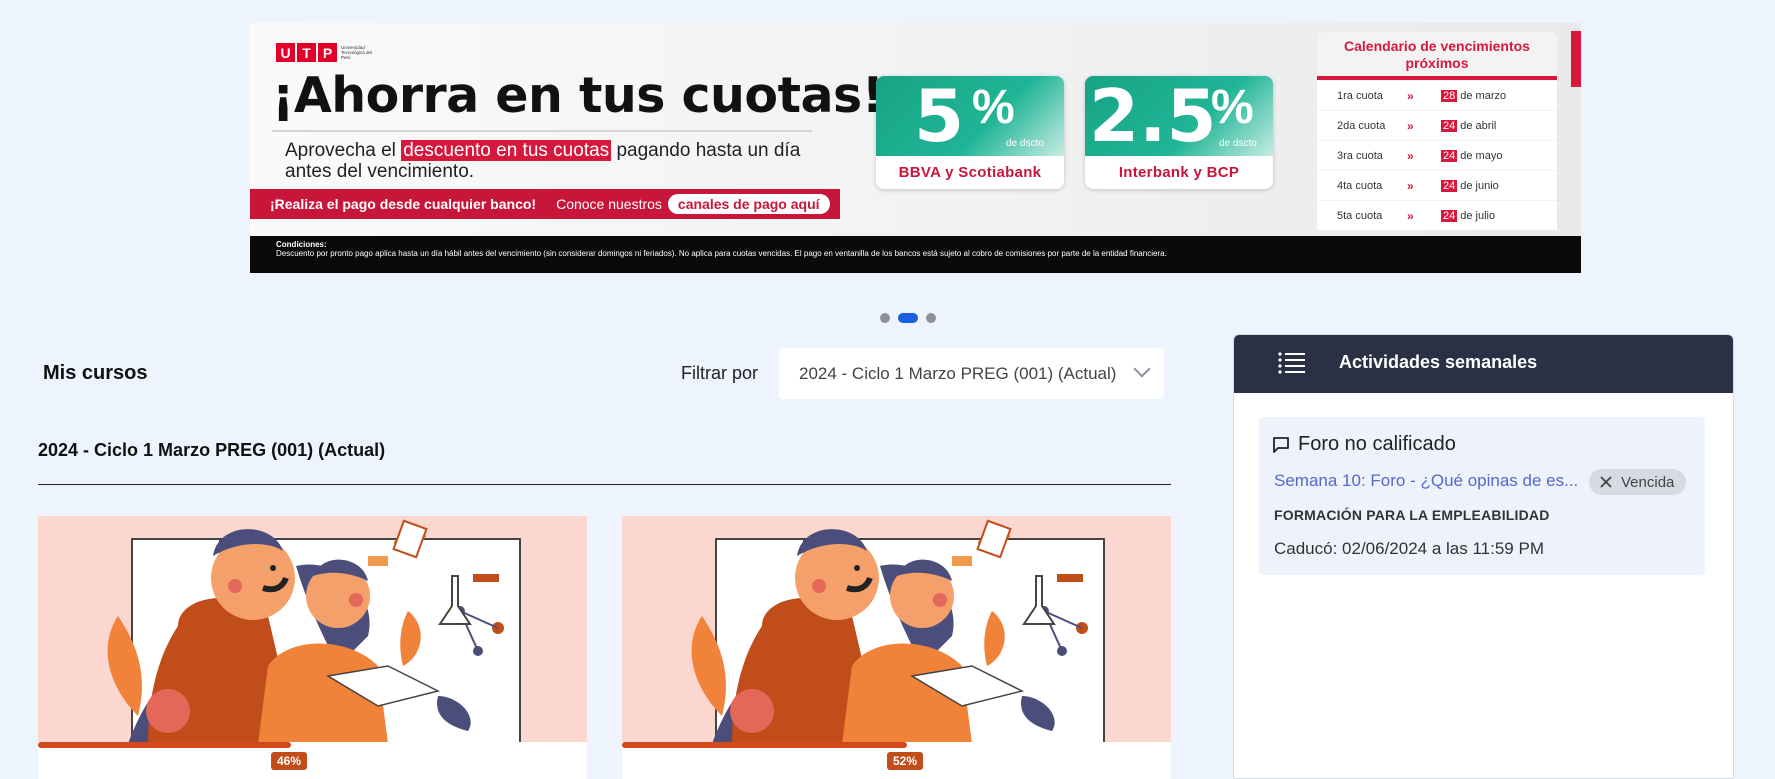 The width and height of the screenshot is (1775, 779). Describe the element at coordinates (1648, 482) in the screenshot. I see `status-label: Vencida` at that location.